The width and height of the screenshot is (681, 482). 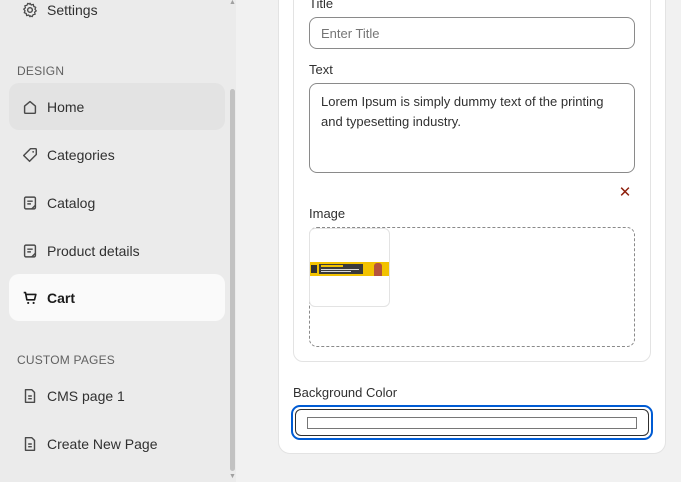 I want to click on scroll-down-arrow-icon: ▼, so click(x=232, y=476).